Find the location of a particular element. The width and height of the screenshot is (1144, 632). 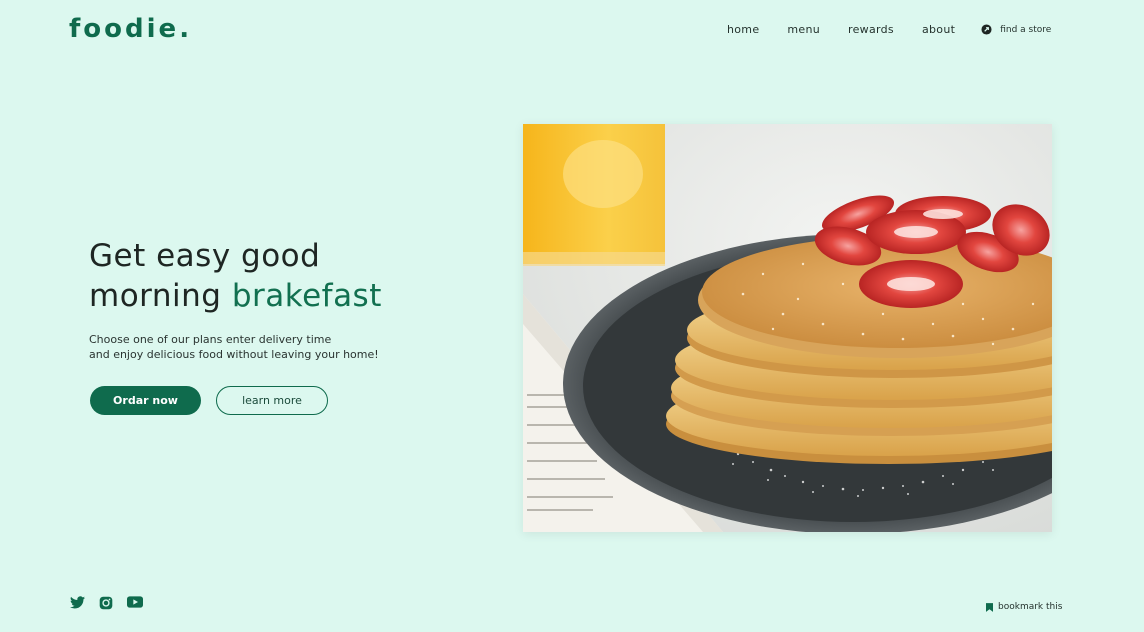

hero-title-accent: brakefast is located at coordinates (306, 296).